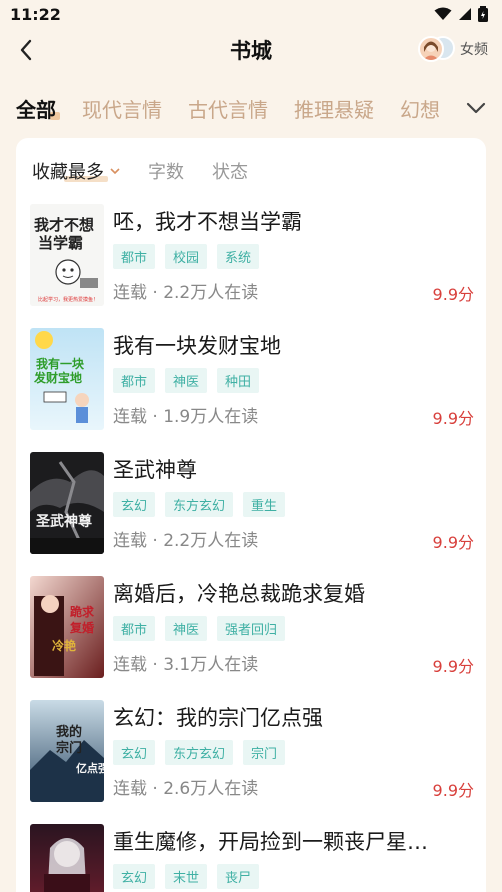 The height and width of the screenshot is (892, 502). Describe the element at coordinates (197, 346) in the screenshot. I see `book-title: 我有一块发财宝地` at that location.